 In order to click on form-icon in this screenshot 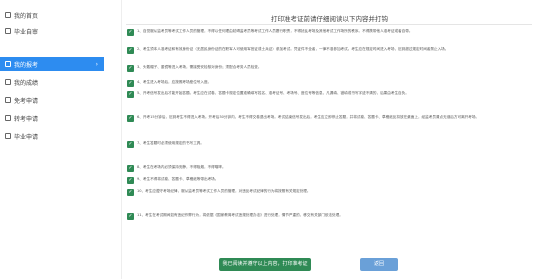, I will do `click(8, 100)`.